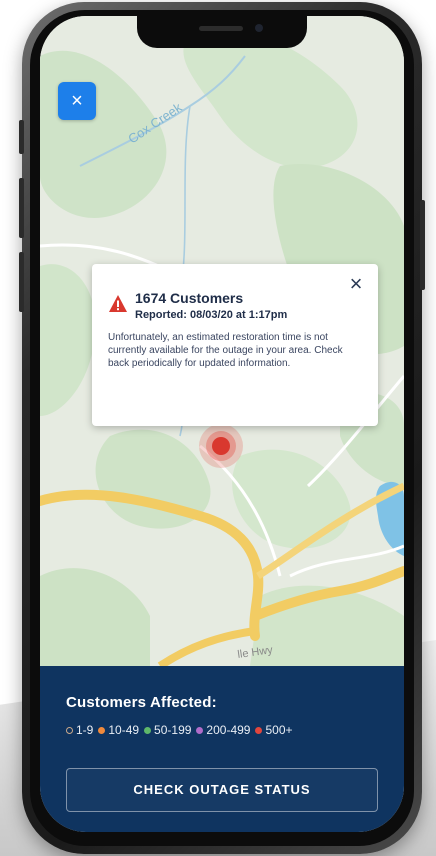 The height and width of the screenshot is (856, 436). I want to click on legend-item: 200-499, so click(223, 730).